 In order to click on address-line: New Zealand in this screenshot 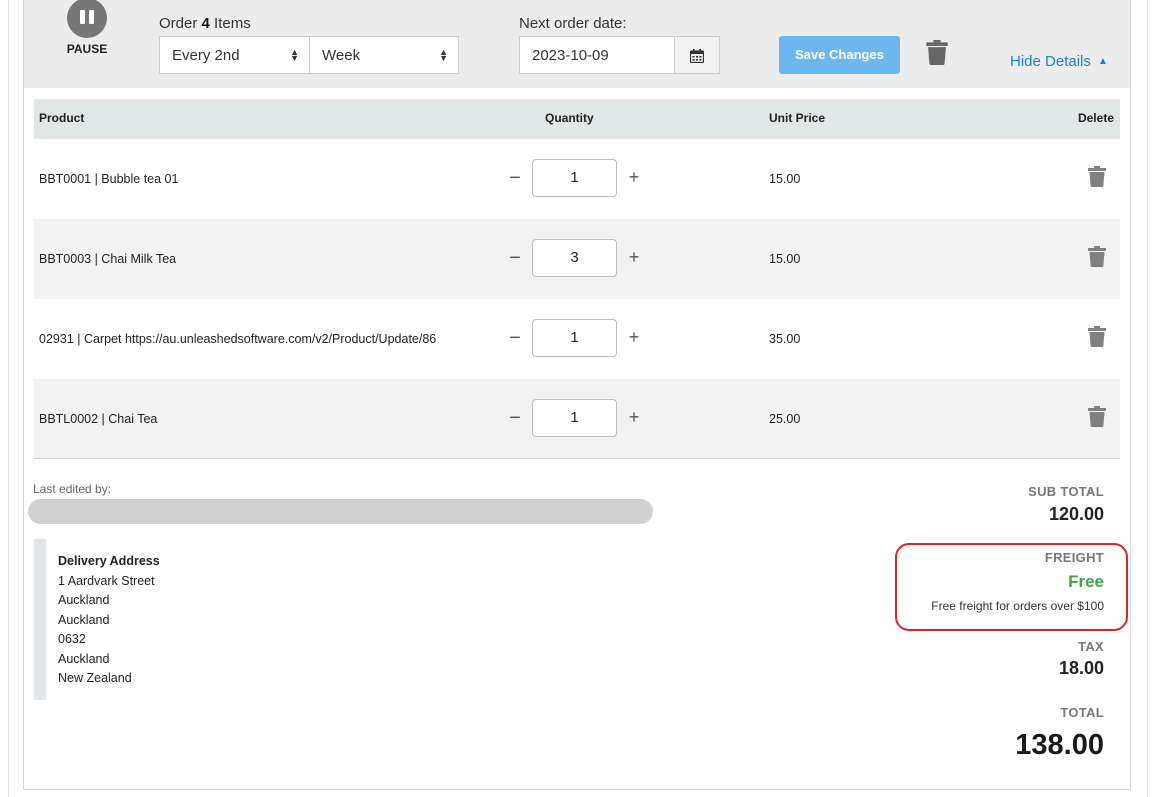, I will do `click(95, 678)`.